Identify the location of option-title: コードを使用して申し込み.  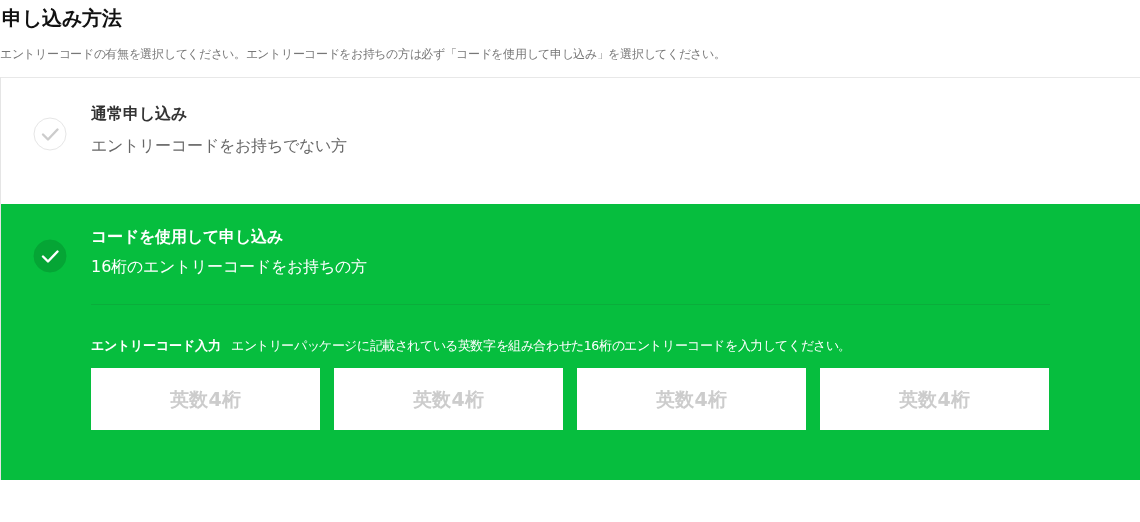
(187, 237).